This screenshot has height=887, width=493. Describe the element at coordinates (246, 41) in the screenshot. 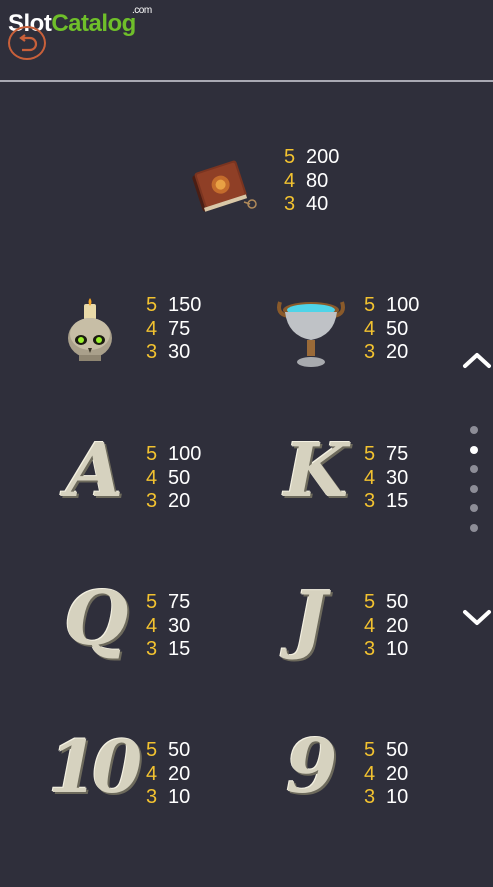

I see `header: SlotCatalog .com` at that location.